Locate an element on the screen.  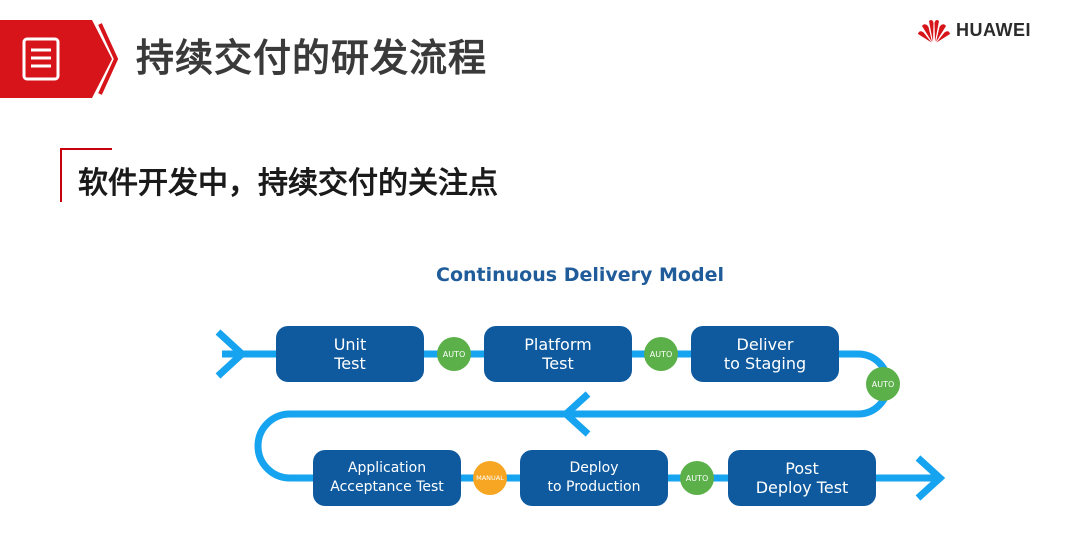
stage-label: Deploy to Production is located at coordinates (594, 478).